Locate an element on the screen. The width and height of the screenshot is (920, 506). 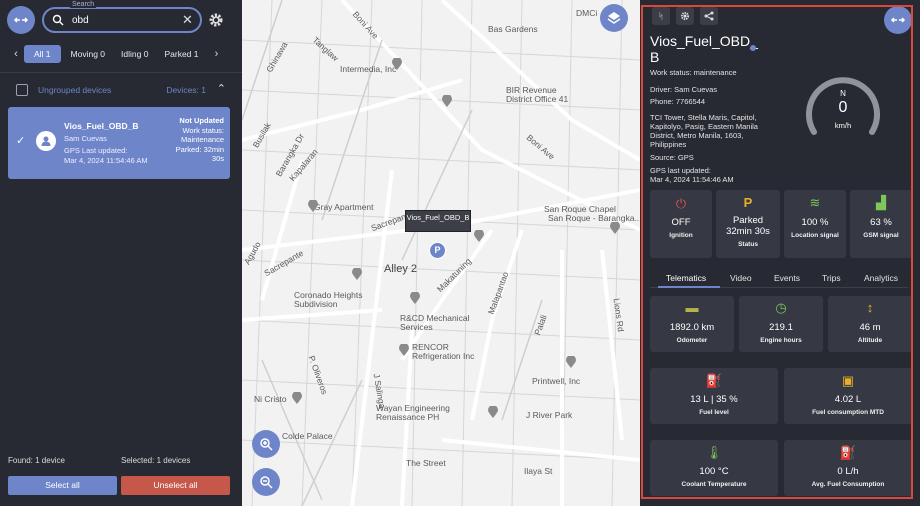
altitude-value: 46 m is located at coordinates (870, 327).